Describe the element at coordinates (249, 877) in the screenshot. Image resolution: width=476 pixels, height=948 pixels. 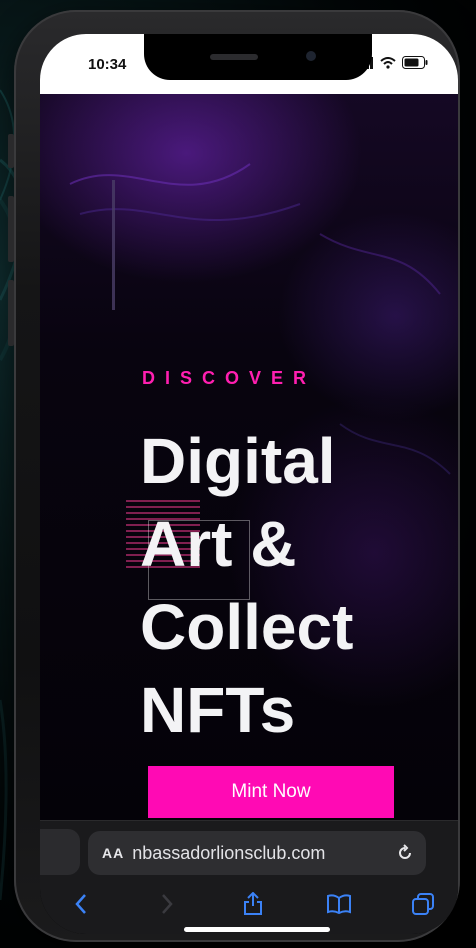
I see `safari-bottom-bar: AA nbassadorlionsclub.com` at that location.